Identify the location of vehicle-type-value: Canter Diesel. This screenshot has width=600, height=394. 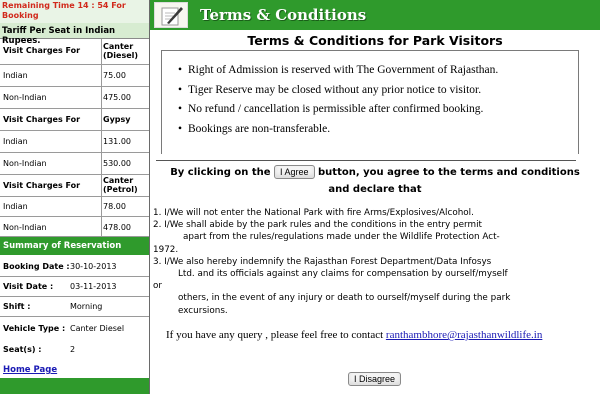
(97, 328).